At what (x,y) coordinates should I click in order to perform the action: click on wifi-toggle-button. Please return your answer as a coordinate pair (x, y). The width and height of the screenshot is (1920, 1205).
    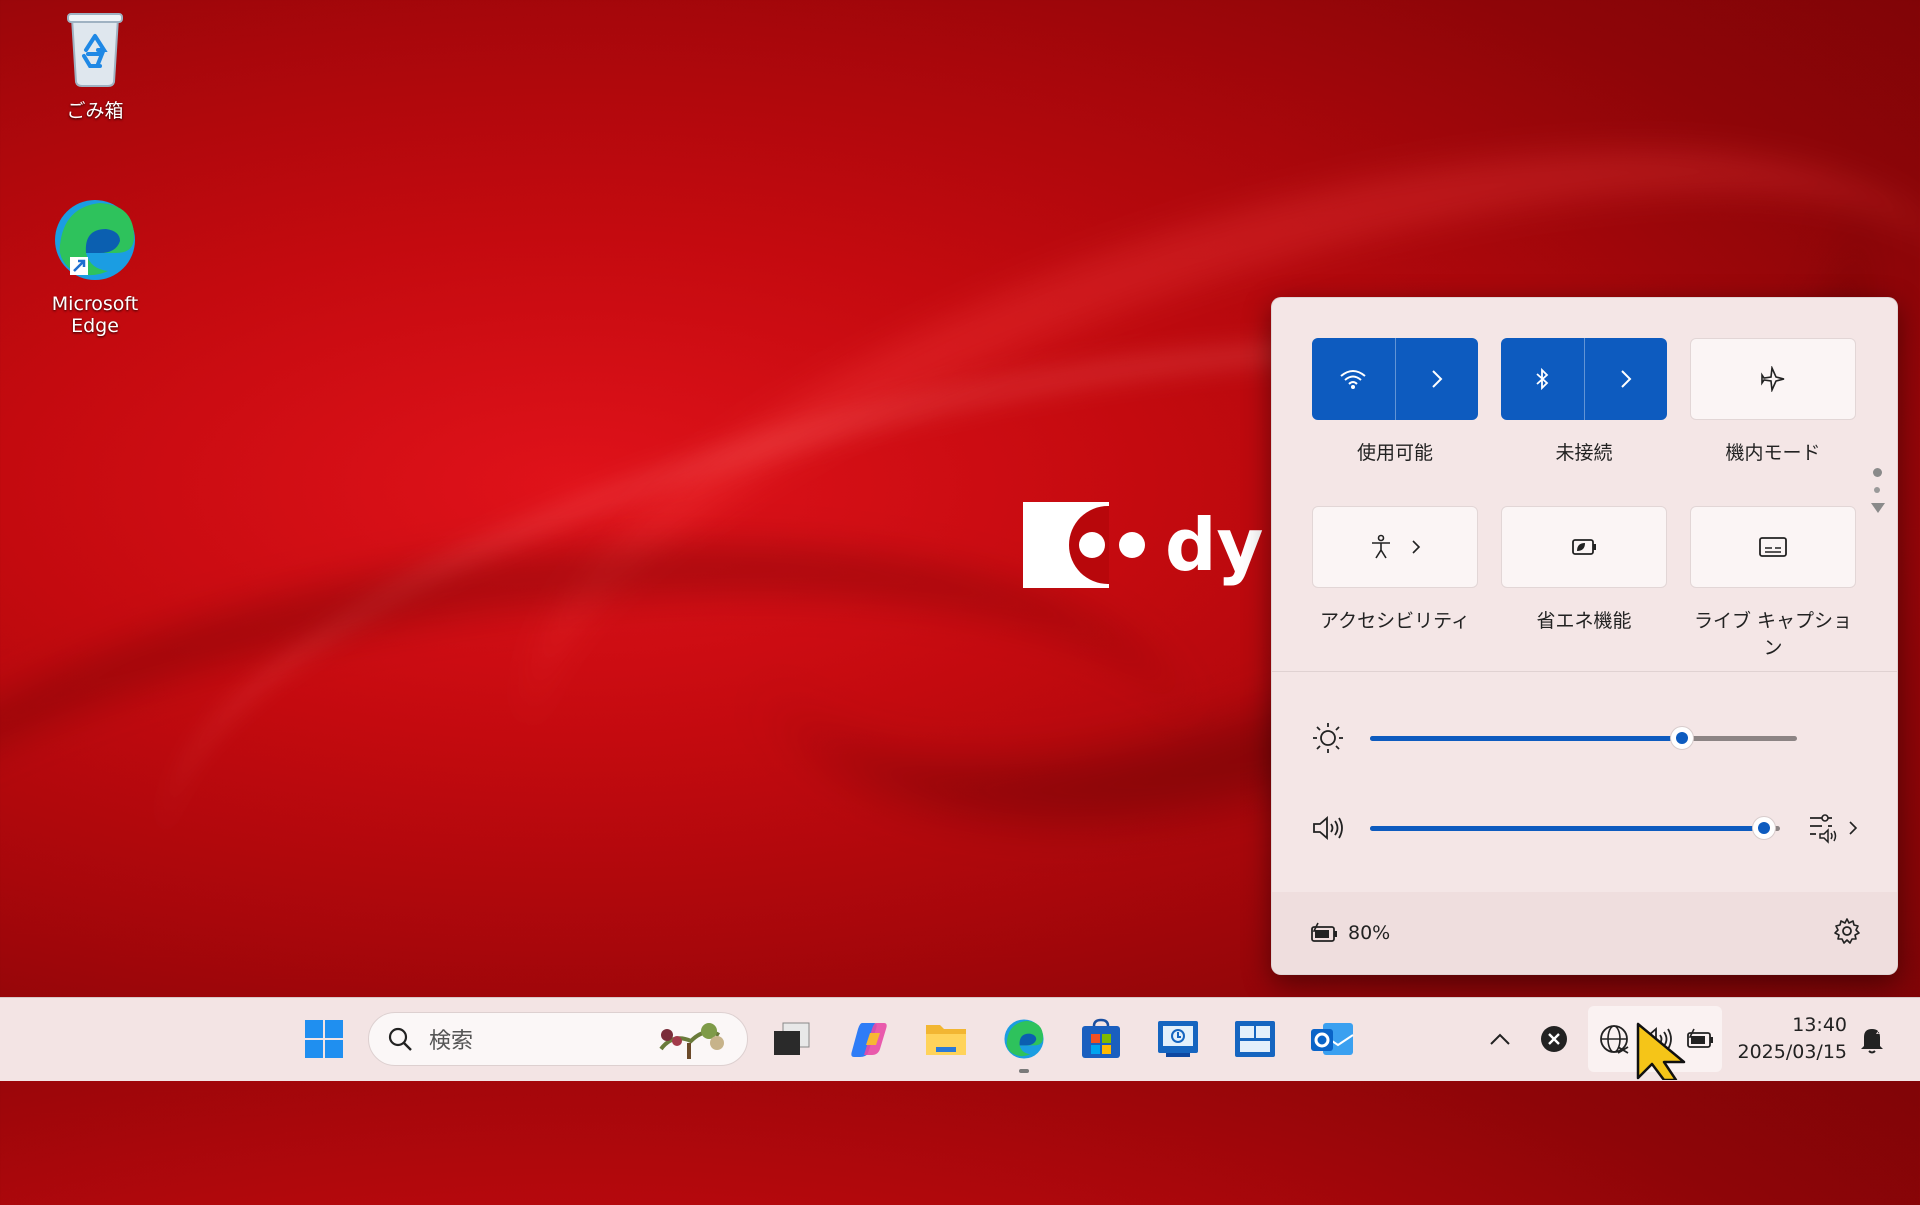
    Looking at the image, I should click on (1354, 379).